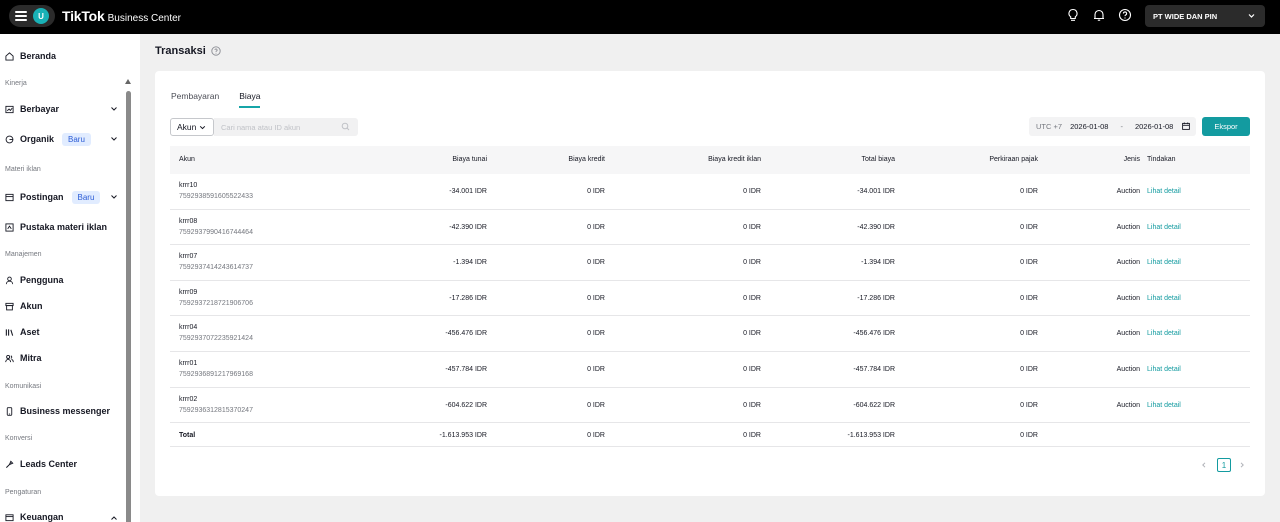 The image size is (1280, 522). I want to click on sidebar-item-postingan: Postingan Baru, so click(53, 197).